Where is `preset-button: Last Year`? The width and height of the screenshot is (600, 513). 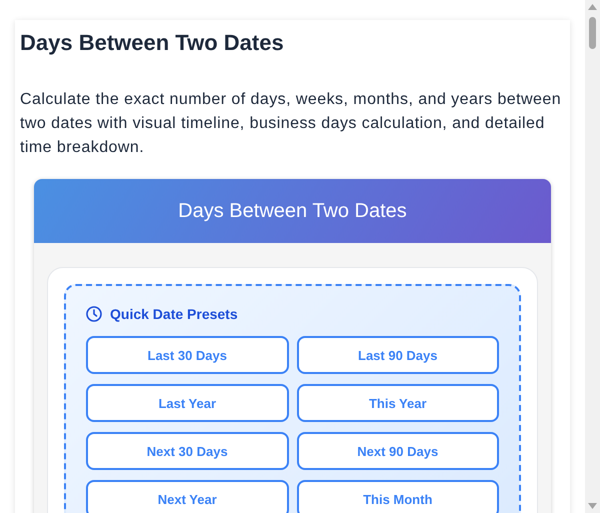 preset-button: Last Year is located at coordinates (187, 403).